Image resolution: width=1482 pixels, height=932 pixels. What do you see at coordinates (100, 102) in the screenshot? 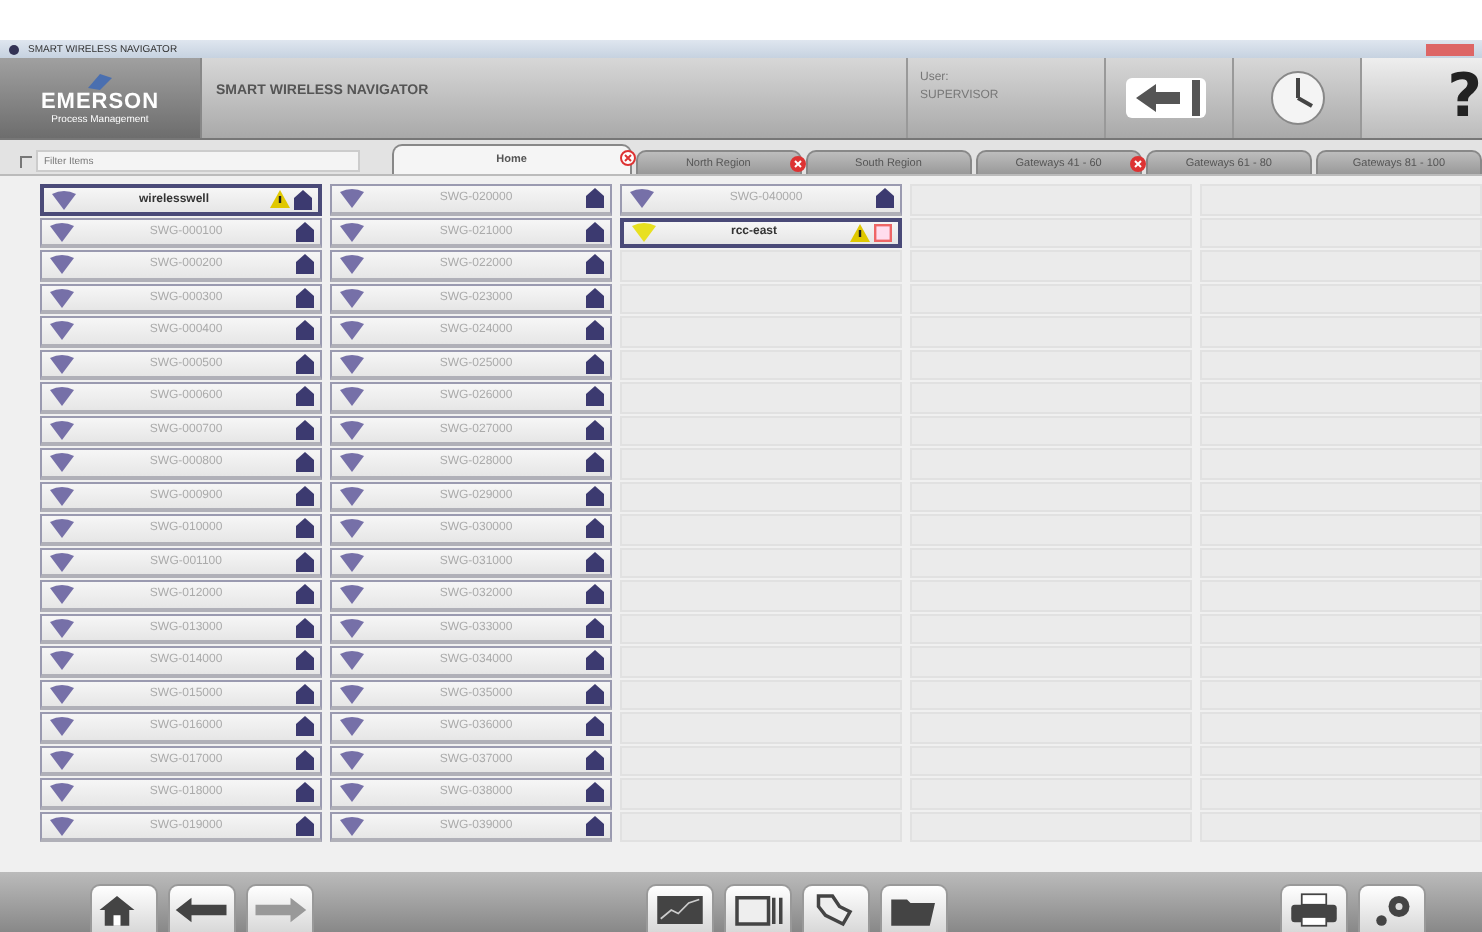
I see `logo-text: EMERSON` at bounding box center [100, 102].